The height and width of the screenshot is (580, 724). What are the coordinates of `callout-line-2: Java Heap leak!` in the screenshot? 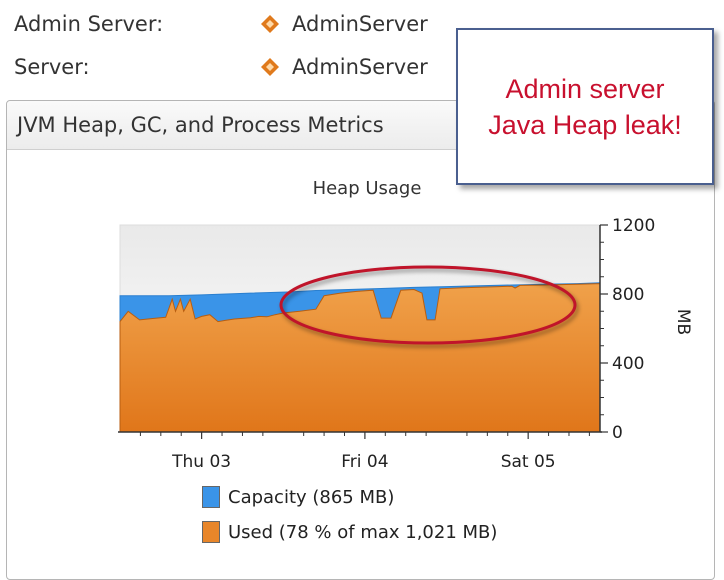 It's located at (585, 124).